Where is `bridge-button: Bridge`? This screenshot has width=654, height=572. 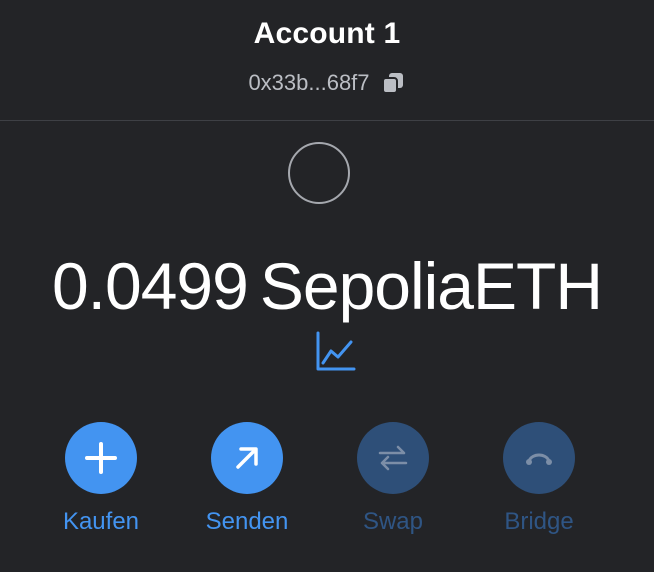
bridge-button: Bridge is located at coordinates (539, 479).